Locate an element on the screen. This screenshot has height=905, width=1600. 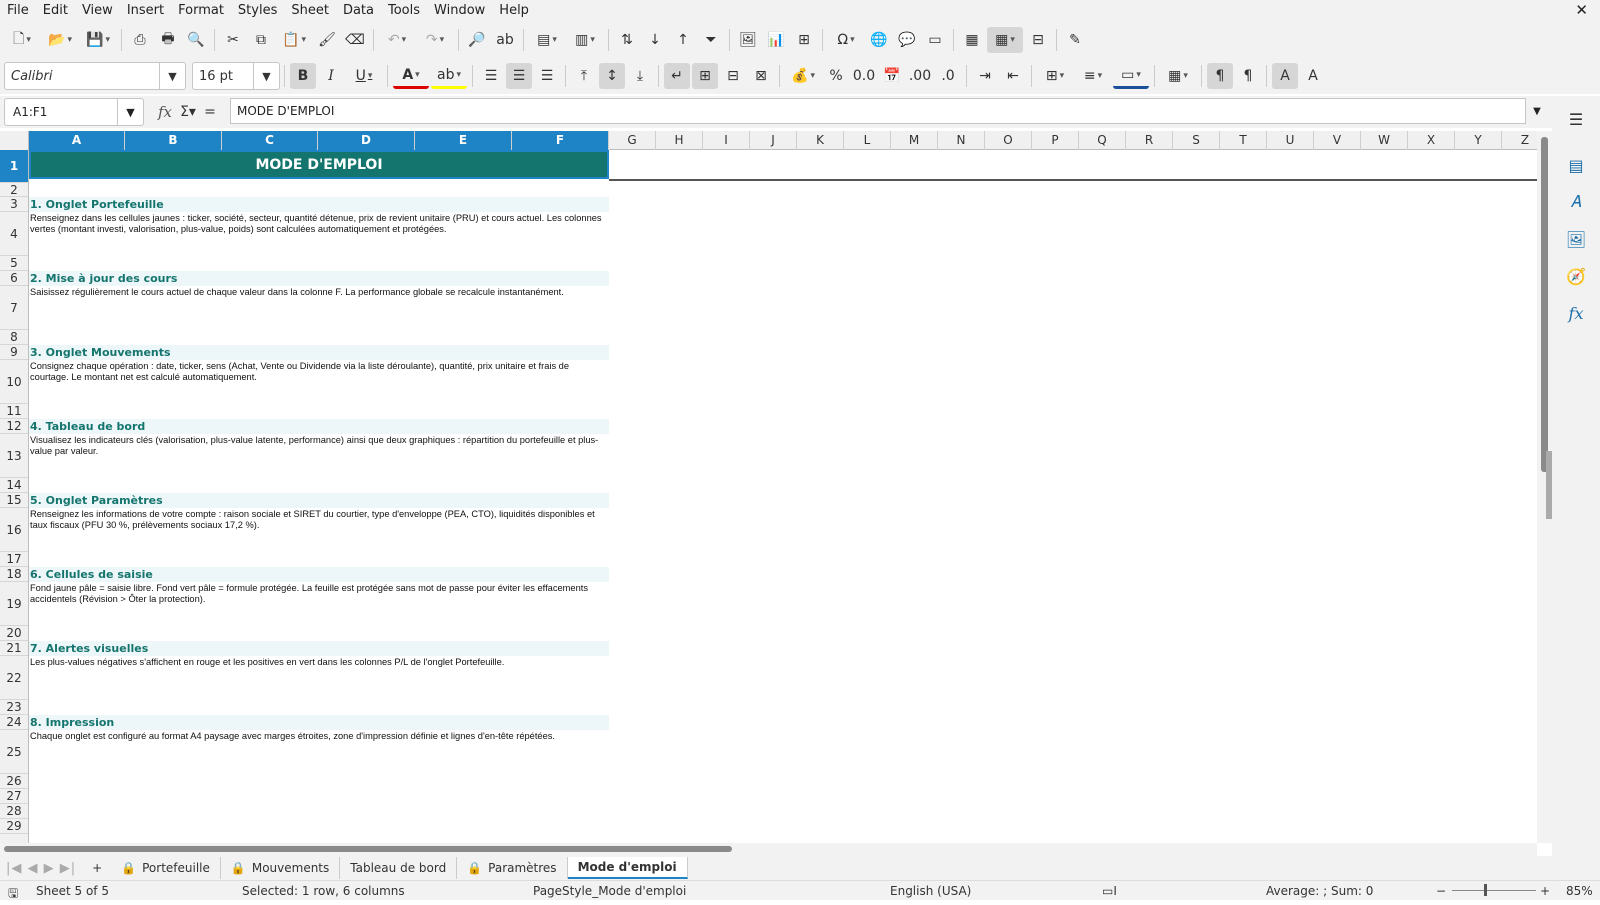
freeze-rows-columns-icon: ▦ is located at coordinates (1005, 40).